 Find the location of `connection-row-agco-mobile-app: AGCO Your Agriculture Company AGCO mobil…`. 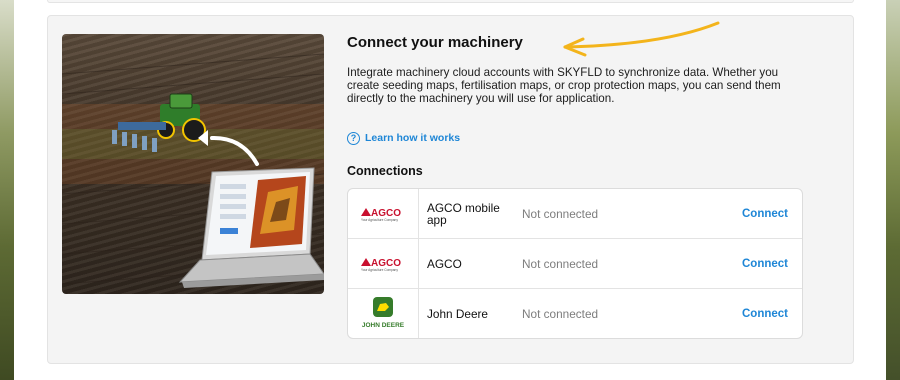

connection-row-agco-mobile-app: AGCO Your Agriculture Company AGCO mobil… is located at coordinates (575, 214).